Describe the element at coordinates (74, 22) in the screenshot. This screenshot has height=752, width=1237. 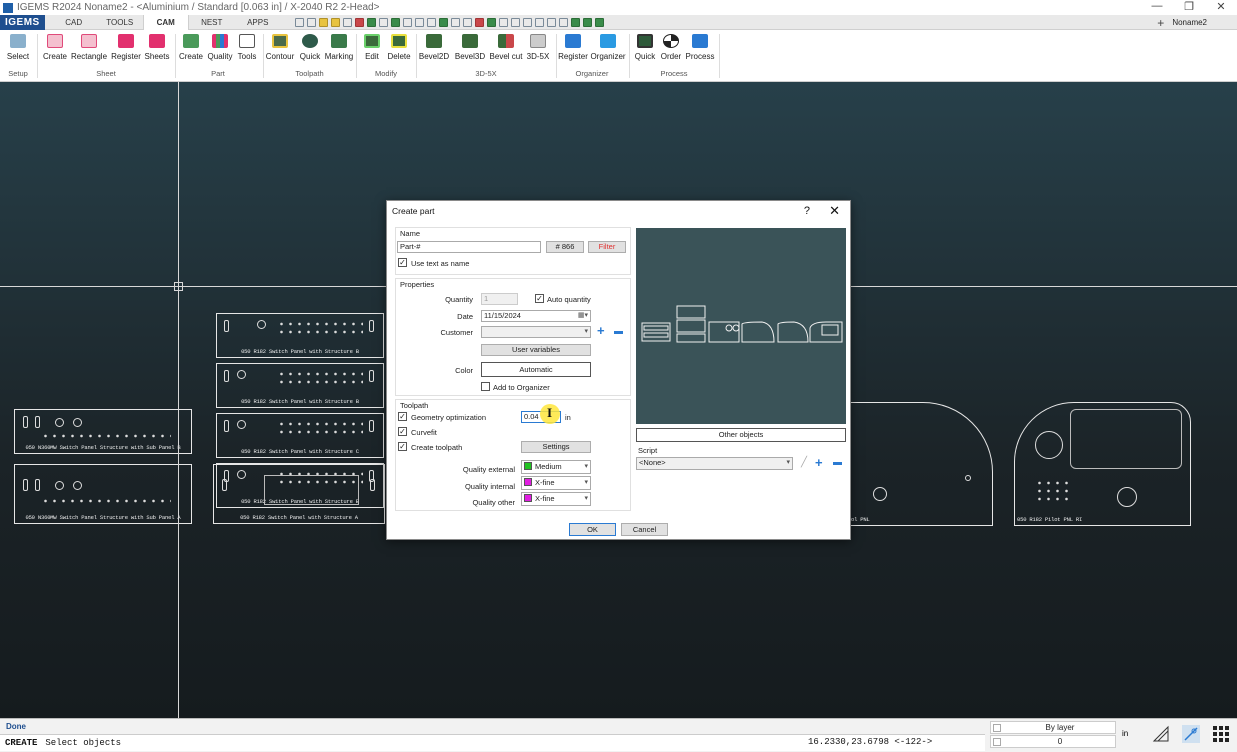
I see `tab-cad: CAD` at that location.